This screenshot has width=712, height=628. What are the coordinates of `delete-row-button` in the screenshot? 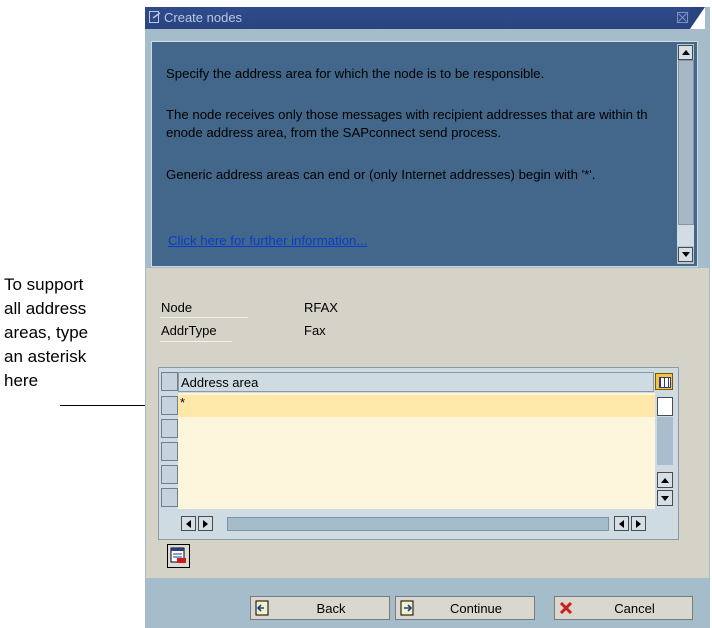 It's located at (178, 556).